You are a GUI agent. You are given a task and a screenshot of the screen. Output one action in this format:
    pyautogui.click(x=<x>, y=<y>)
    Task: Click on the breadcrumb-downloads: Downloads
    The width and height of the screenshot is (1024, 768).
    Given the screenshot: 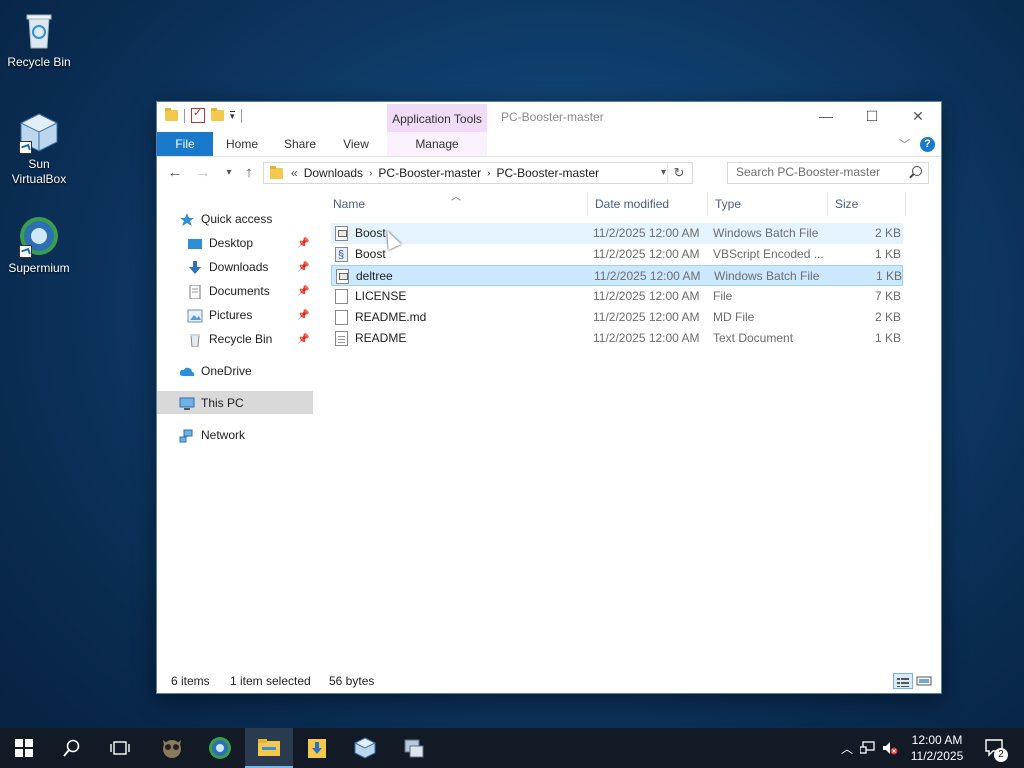 What is the action you would take?
    pyautogui.click(x=333, y=173)
    